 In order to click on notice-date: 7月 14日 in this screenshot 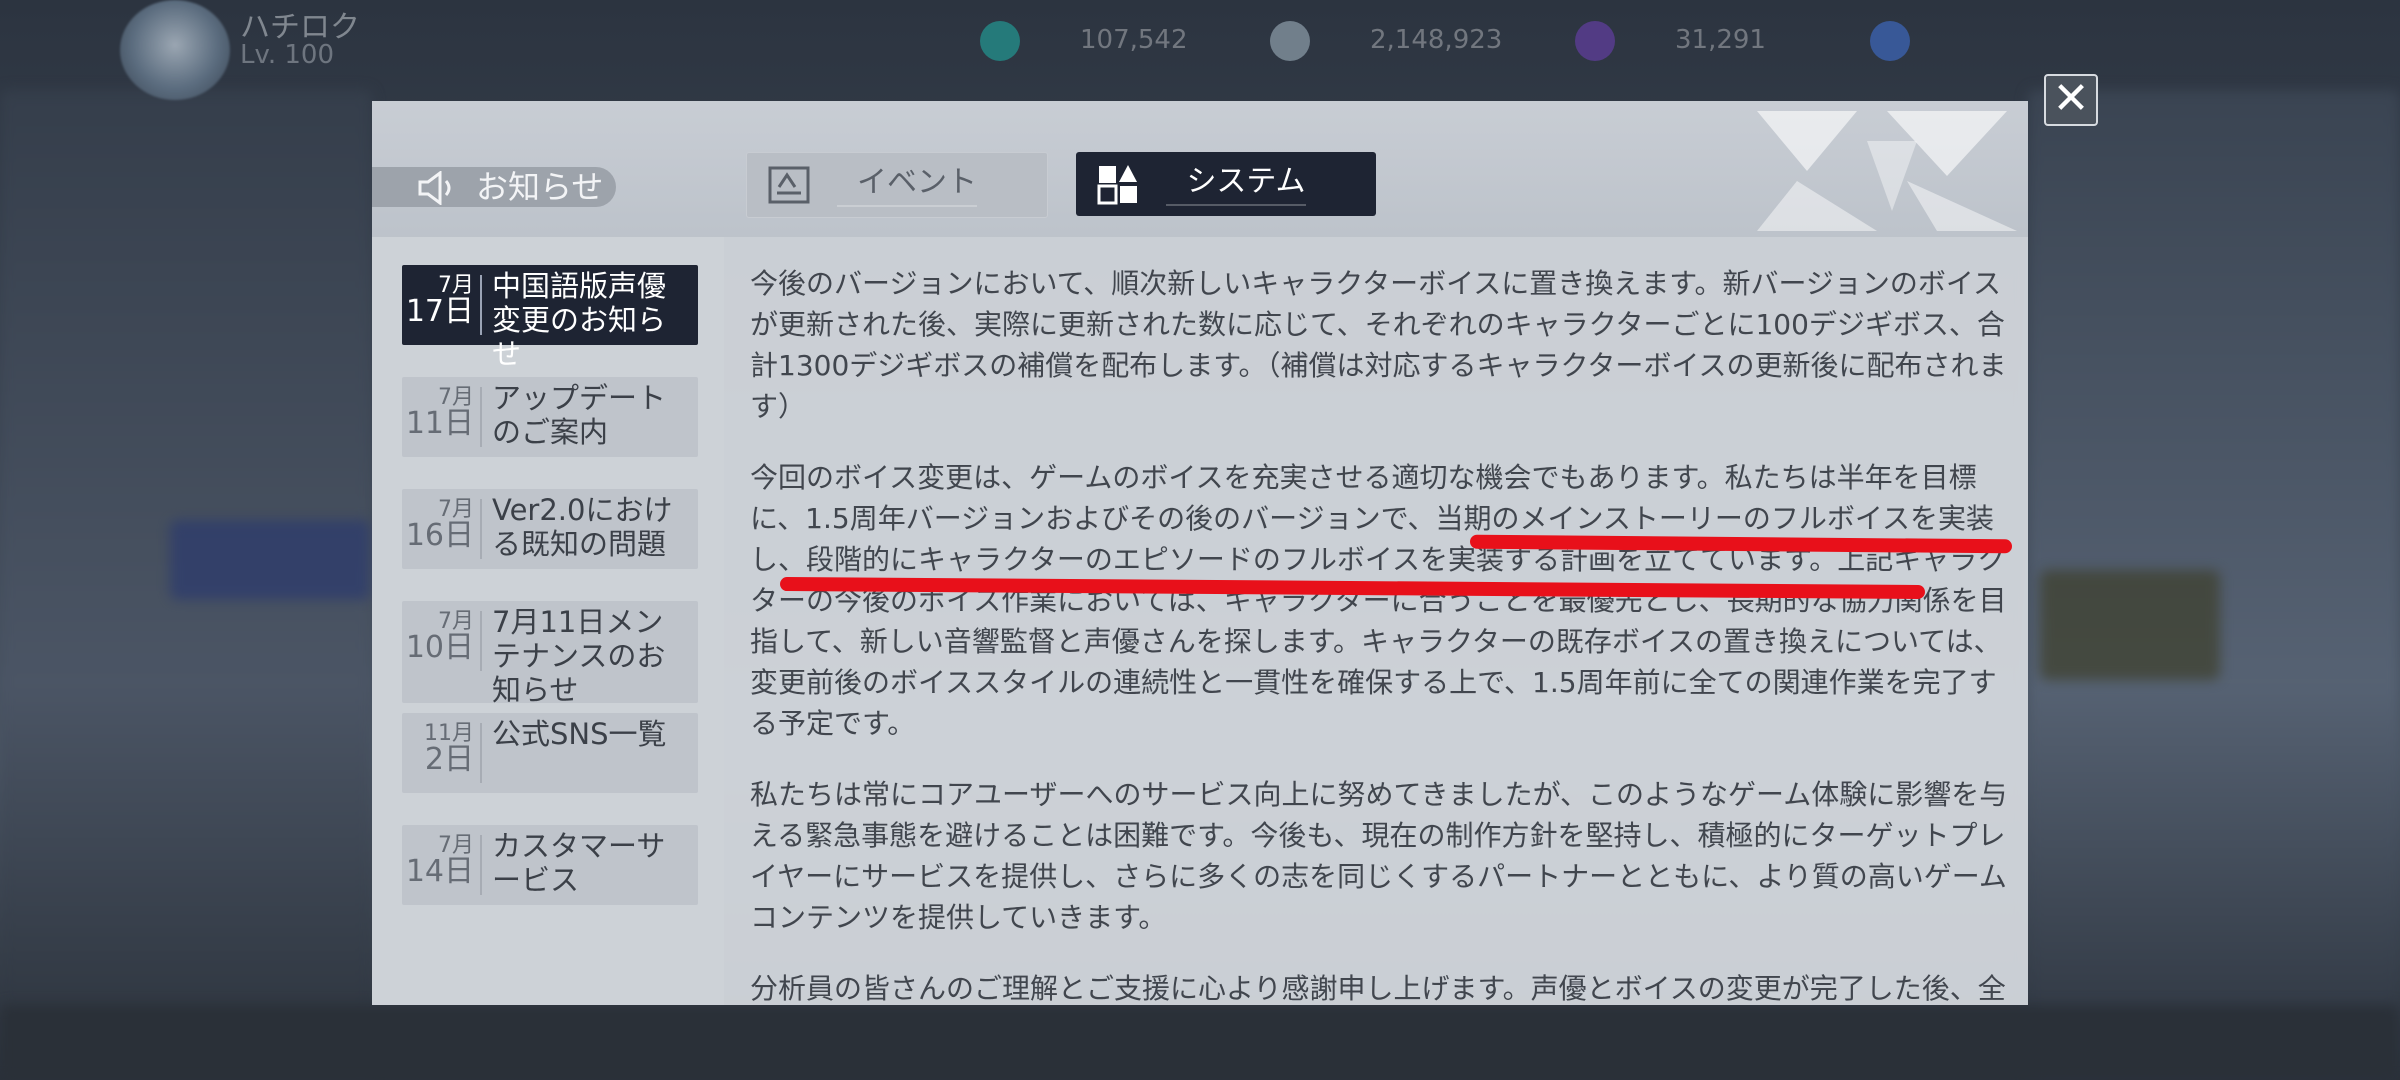, I will do `click(439, 861)`.